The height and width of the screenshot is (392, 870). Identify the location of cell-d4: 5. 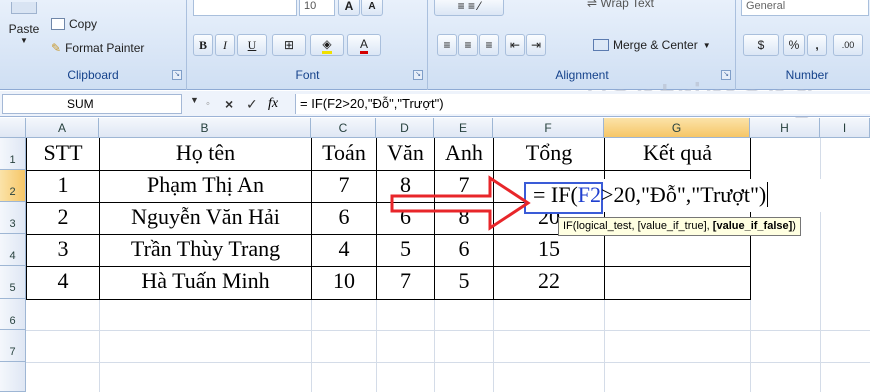
(405, 249).